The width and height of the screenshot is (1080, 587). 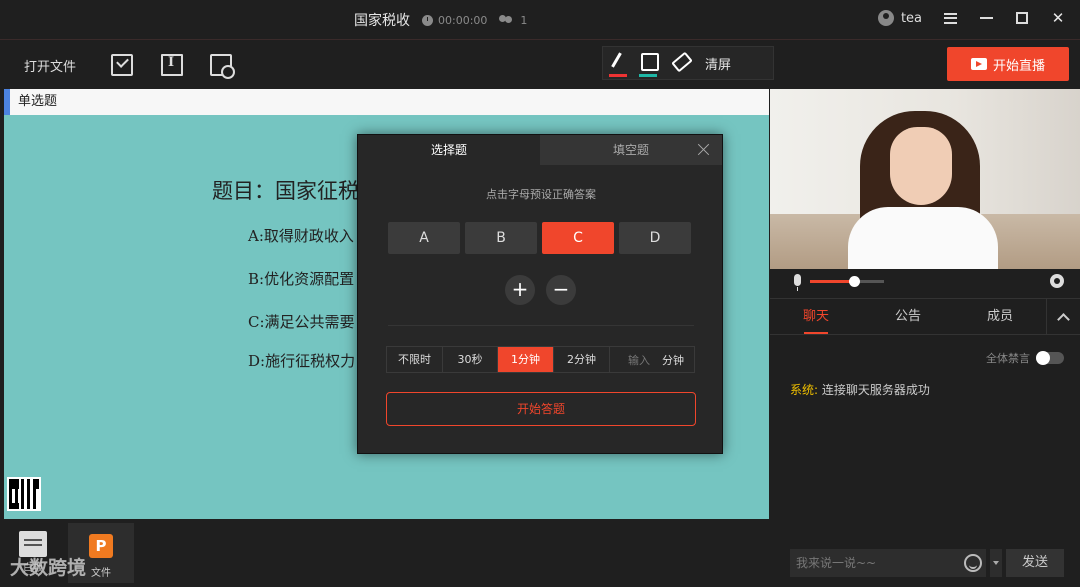 I want to click on minimize-button, so click(x=986, y=18).